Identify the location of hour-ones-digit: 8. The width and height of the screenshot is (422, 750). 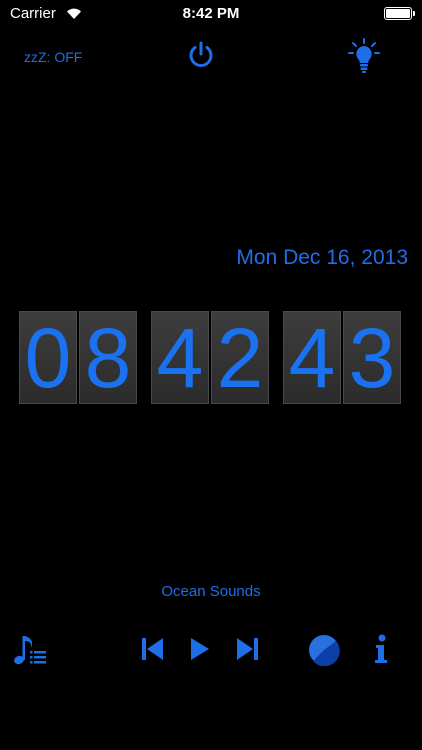
(108, 357).